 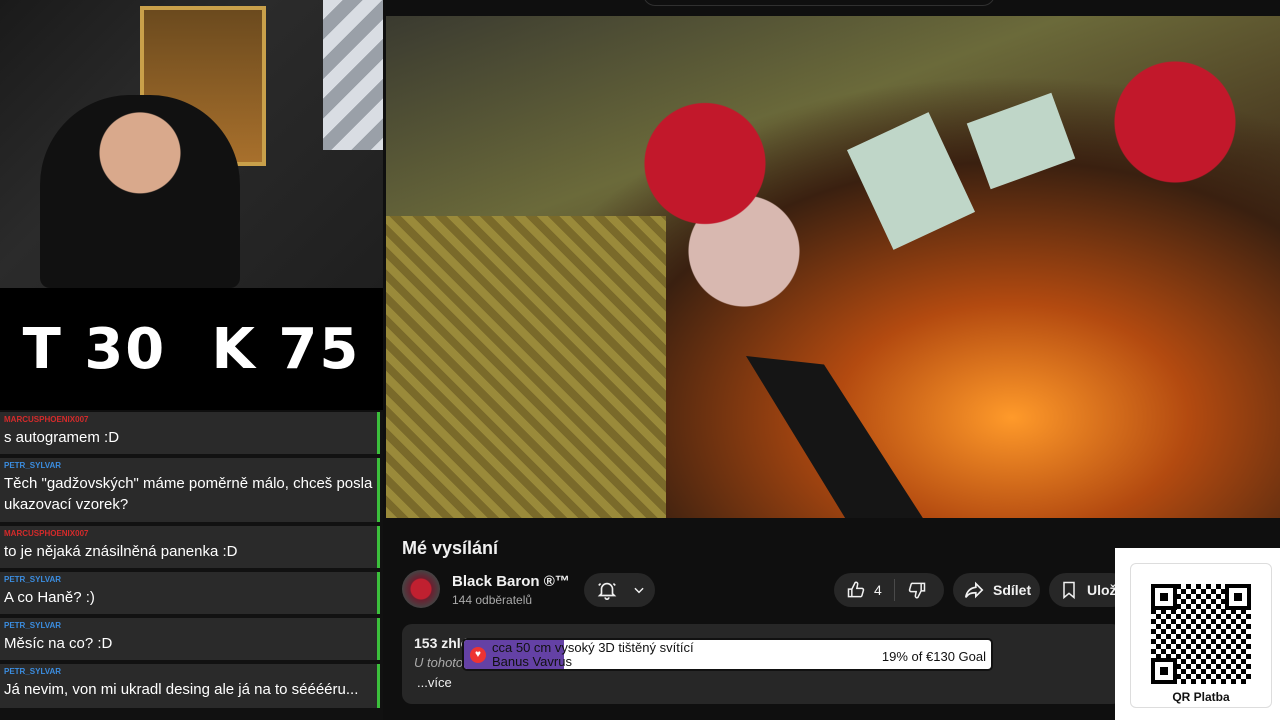 I want to click on score-right: K 75, so click(x=286, y=349).